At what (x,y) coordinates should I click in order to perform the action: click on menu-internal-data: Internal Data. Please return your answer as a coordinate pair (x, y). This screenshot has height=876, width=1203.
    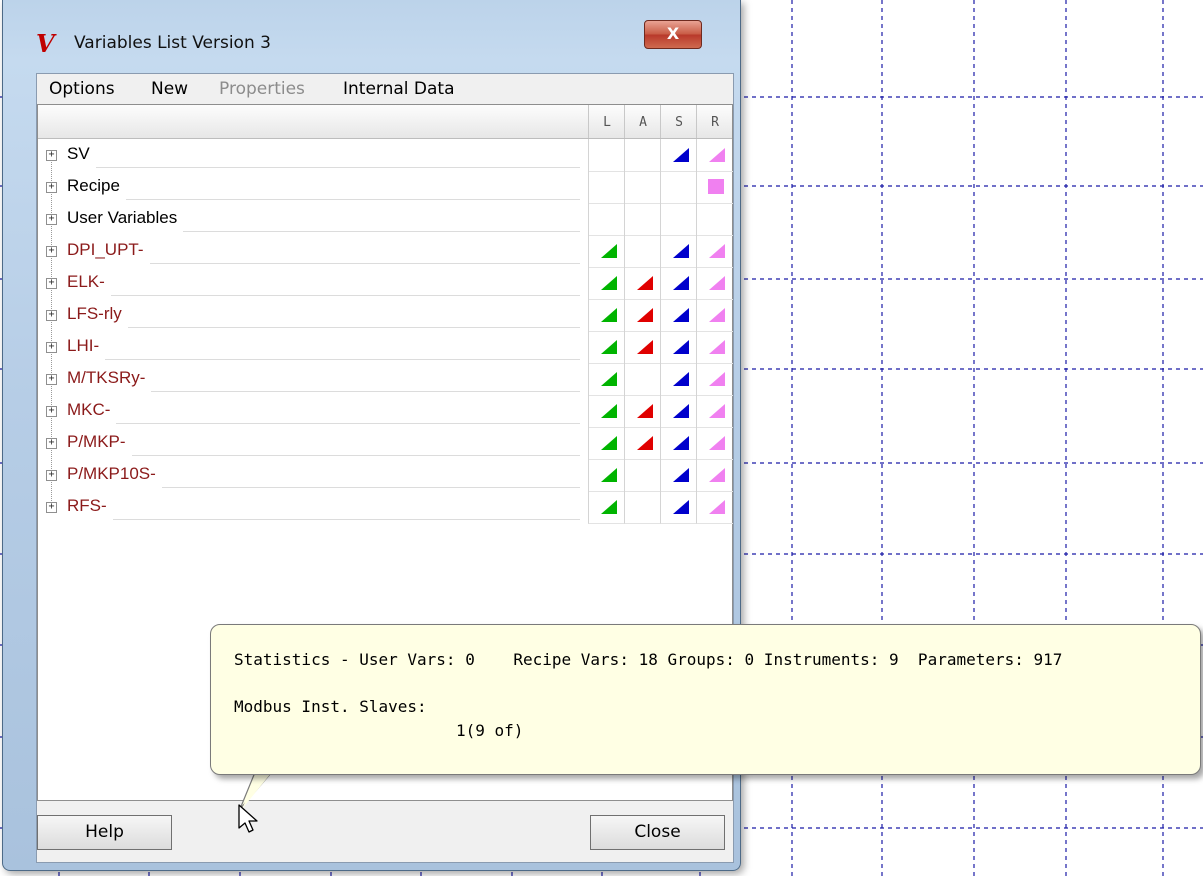
    Looking at the image, I should click on (399, 89).